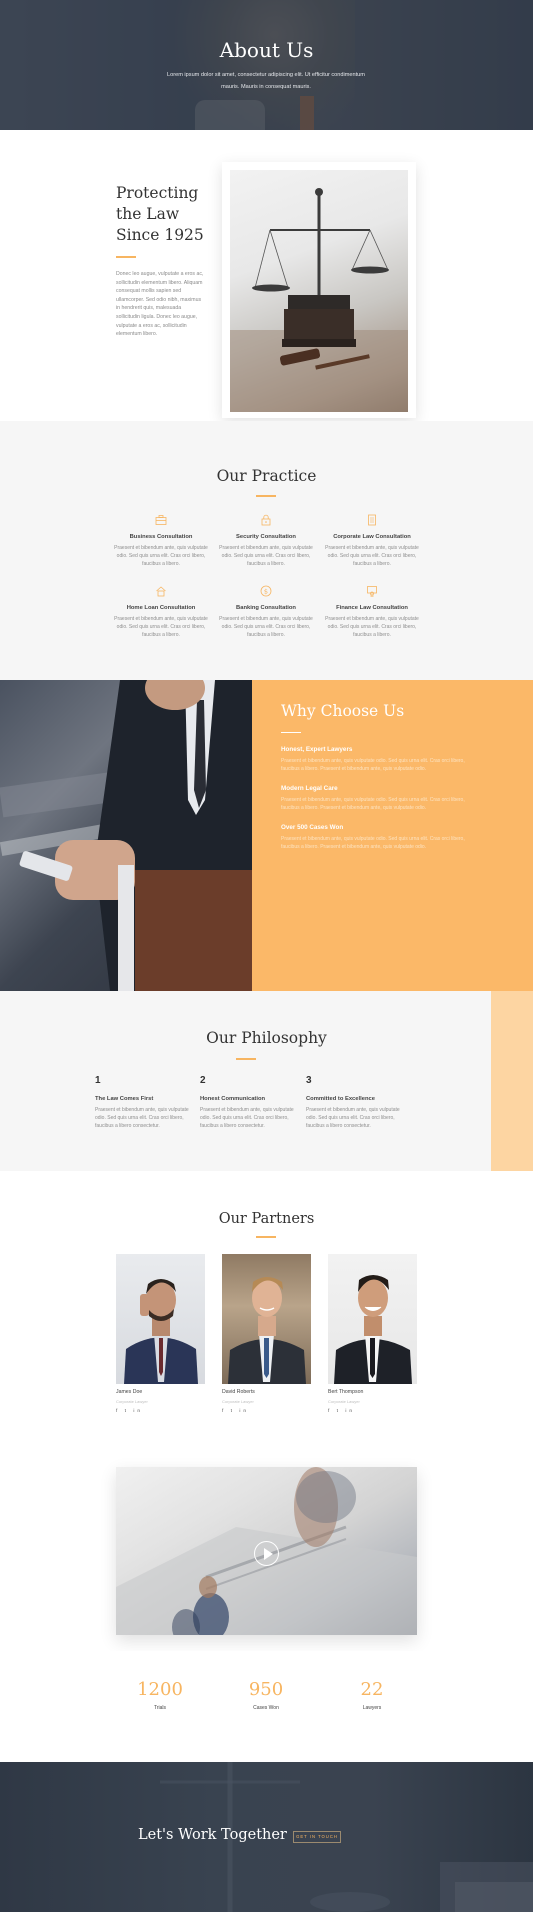  Describe the element at coordinates (372, 537) in the screenshot. I see `service-title: Corporate Law Consultation` at that location.